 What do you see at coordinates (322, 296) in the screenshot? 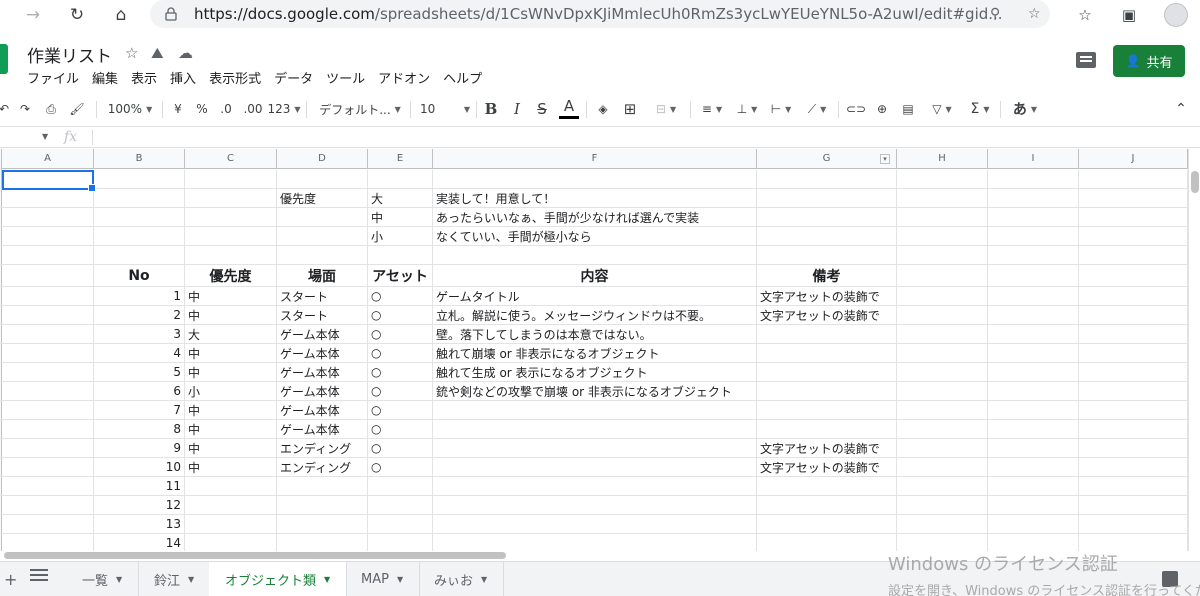
I see `cell-d: スタート` at bounding box center [322, 296].